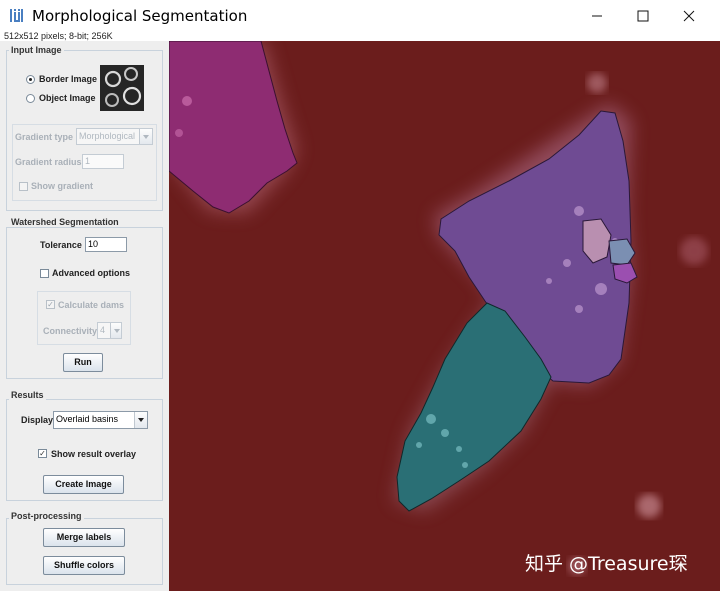 The height and width of the screenshot is (591, 720). Describe the element at coordinates (50, 304) in the screenshot. I see `calculate-dams-checkbox: ✓` at that location.